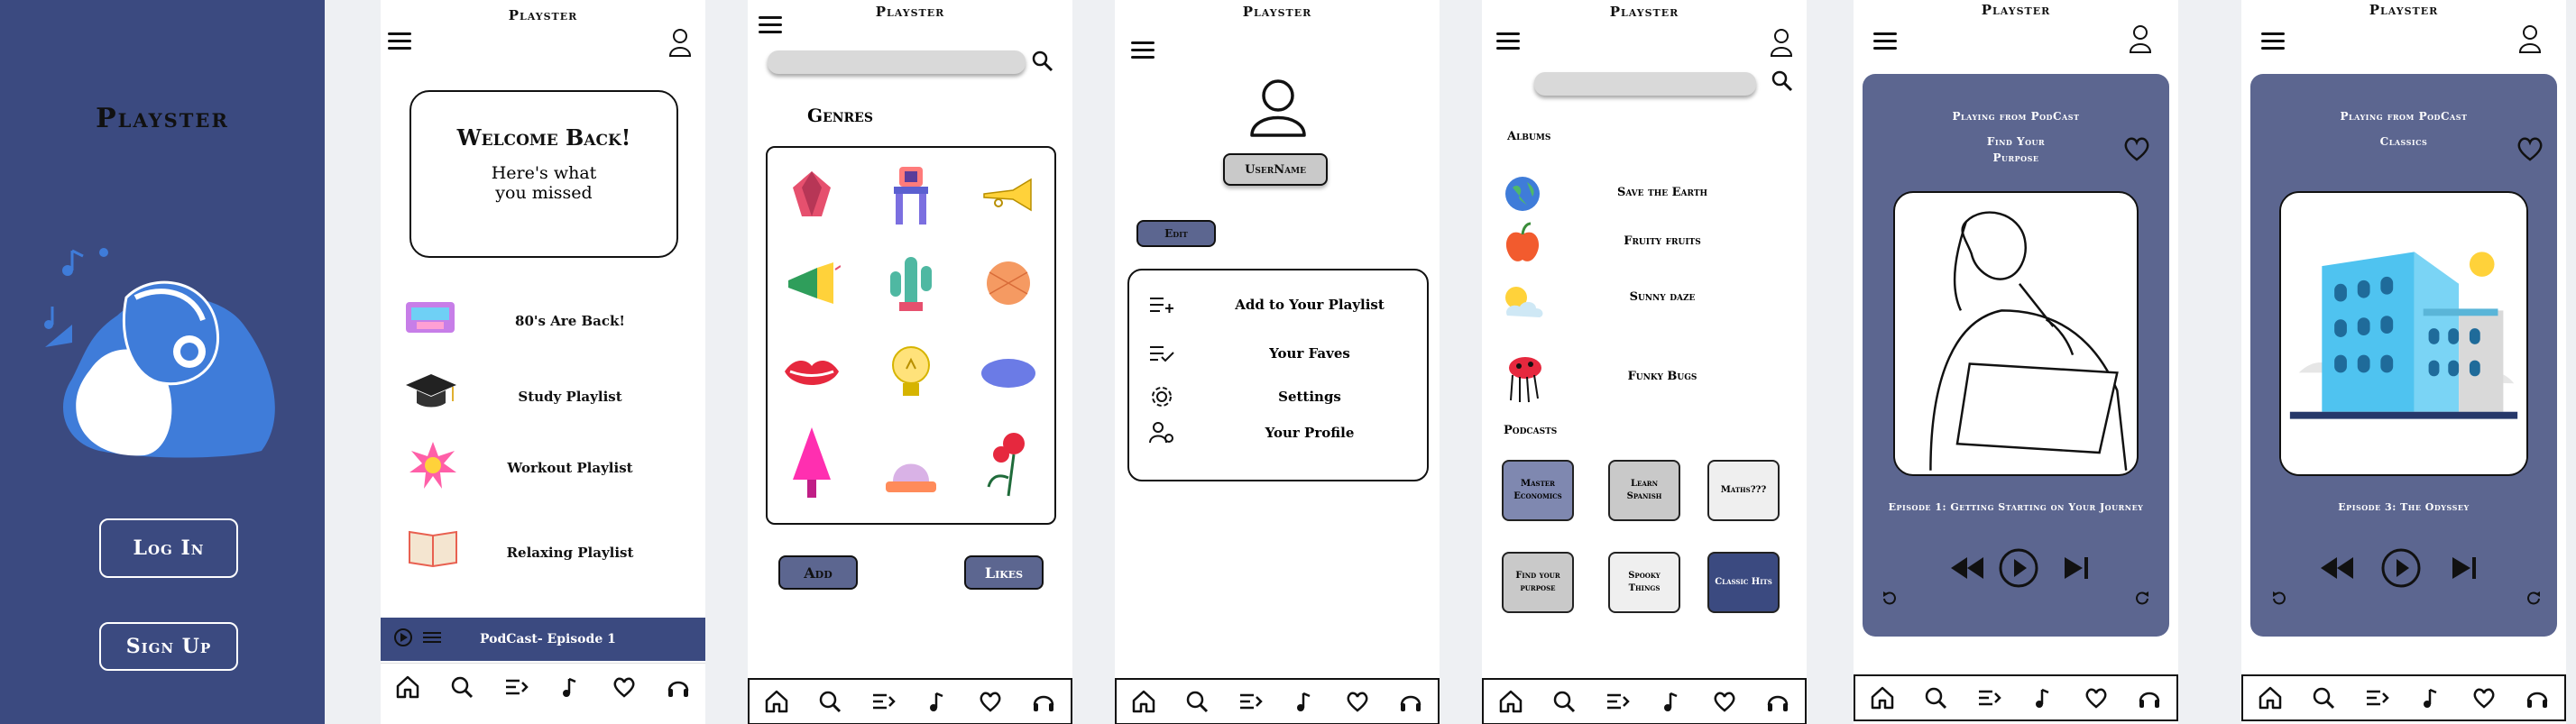 This screenshot has height=724, width=2576. Describe the element at coordinates (543, 467) in the screenshot. I see `playlist-item: Workout Playlist` at that location.